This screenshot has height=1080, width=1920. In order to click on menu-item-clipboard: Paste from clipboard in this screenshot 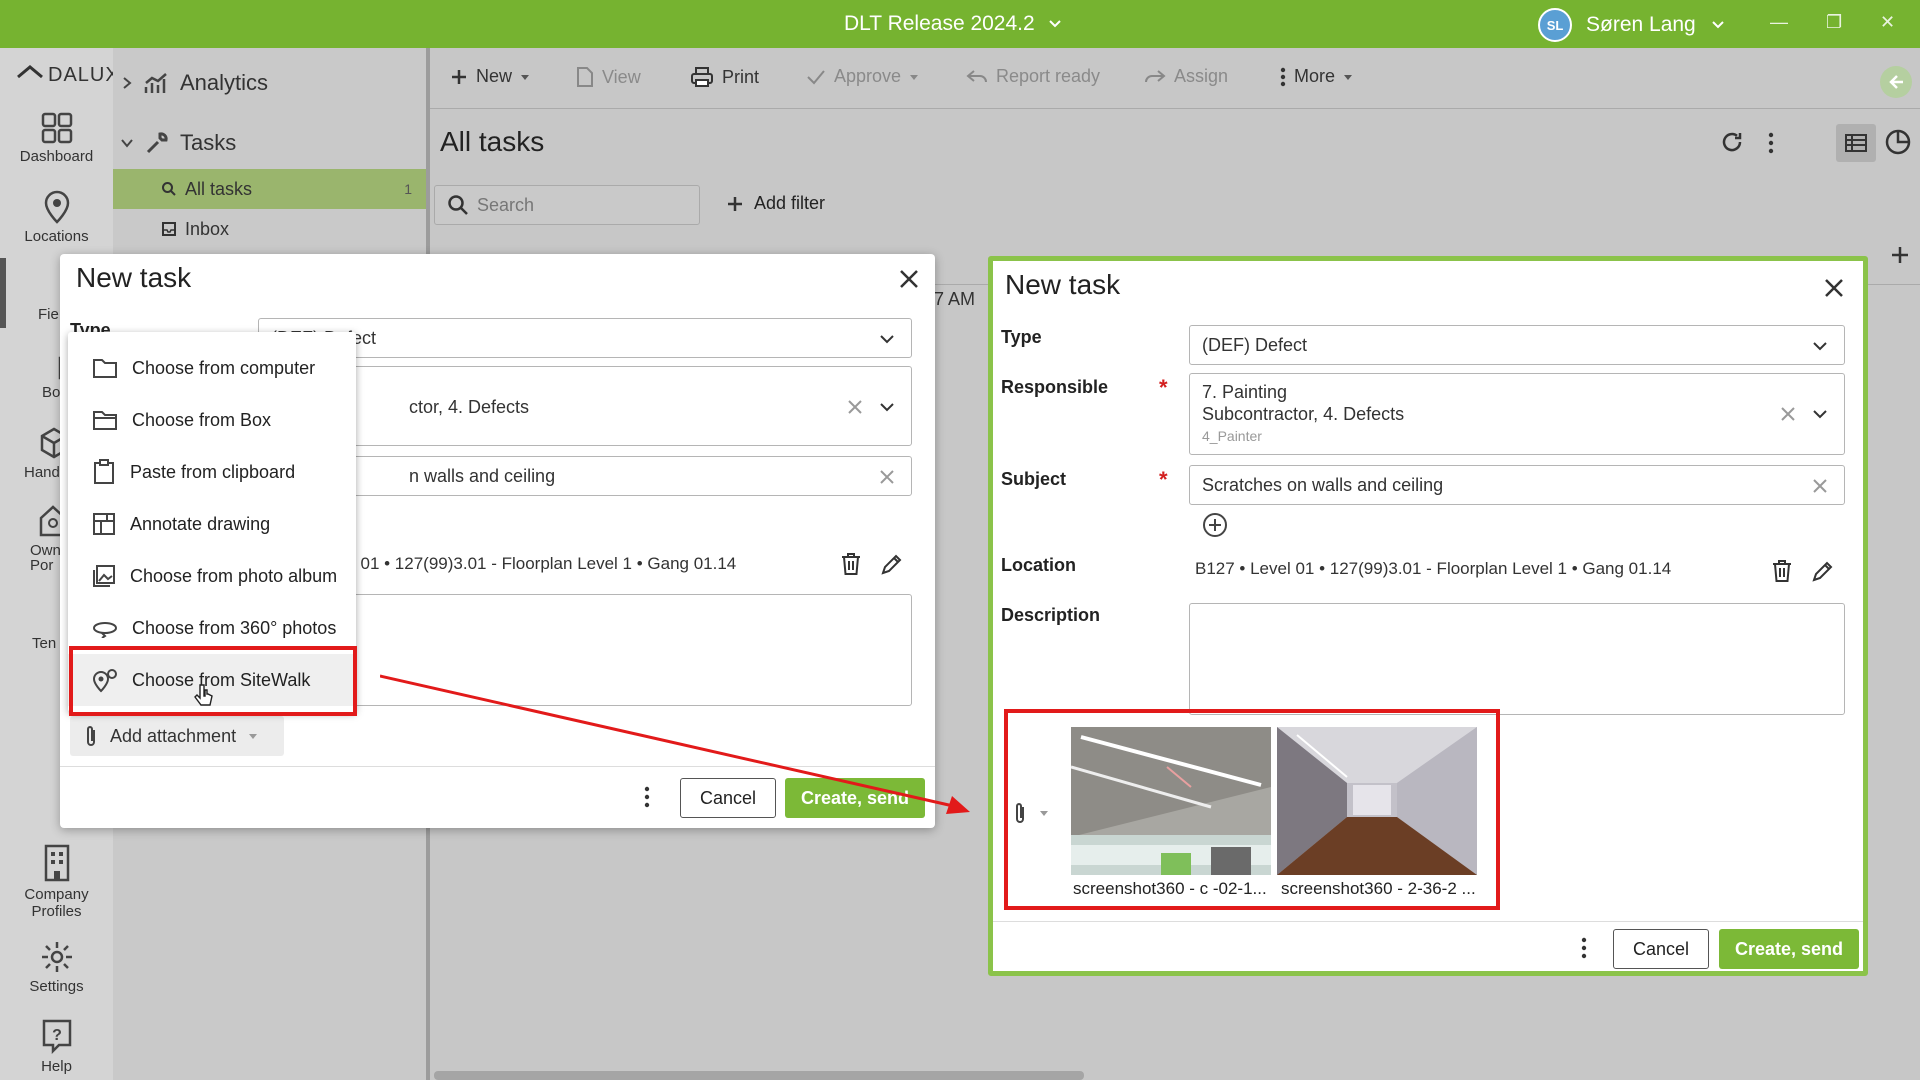, I will do `click(212, 472)`.